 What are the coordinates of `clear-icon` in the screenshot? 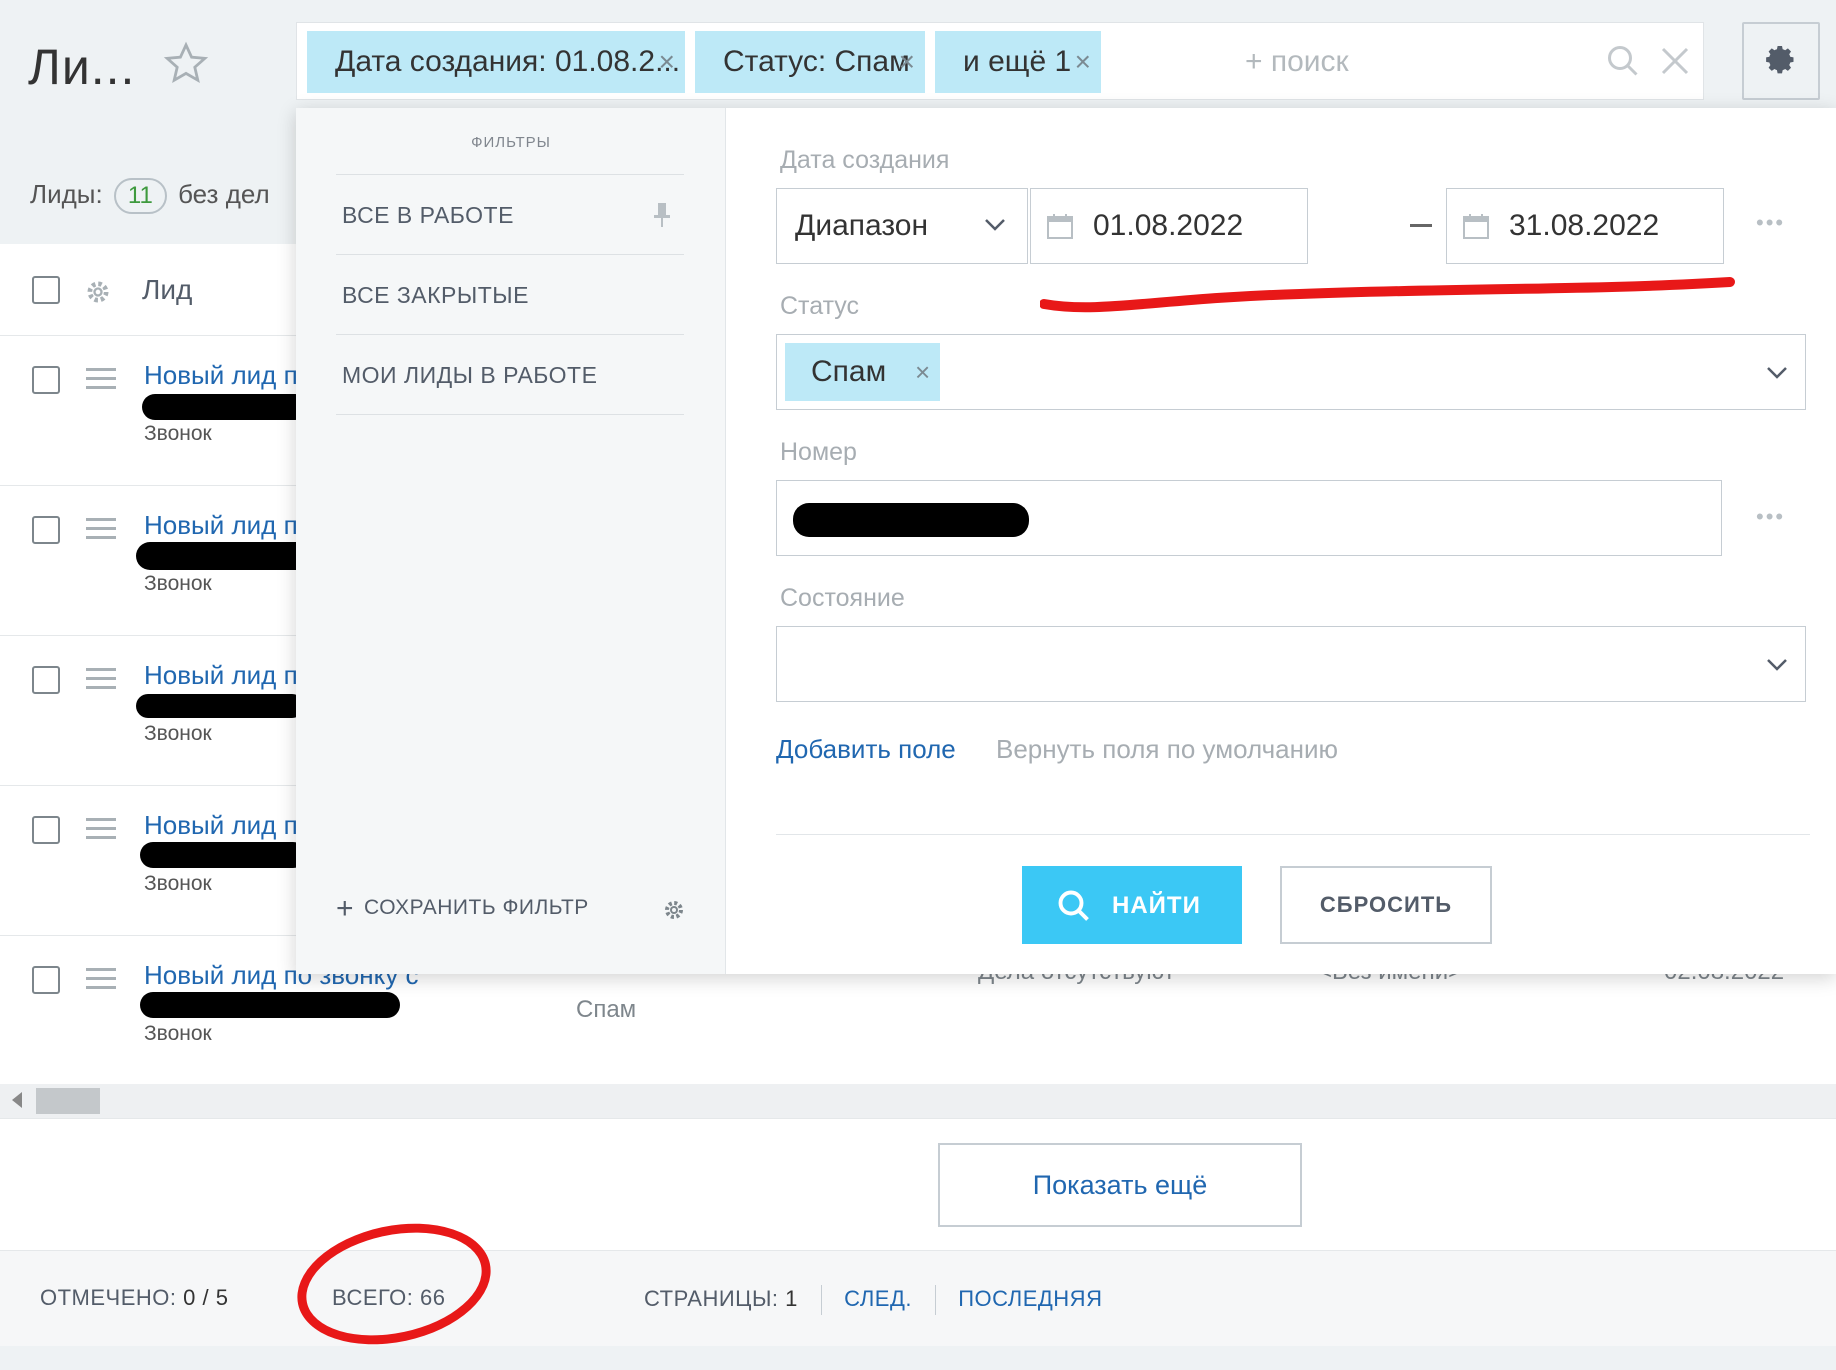 It's located at (1675, 61).